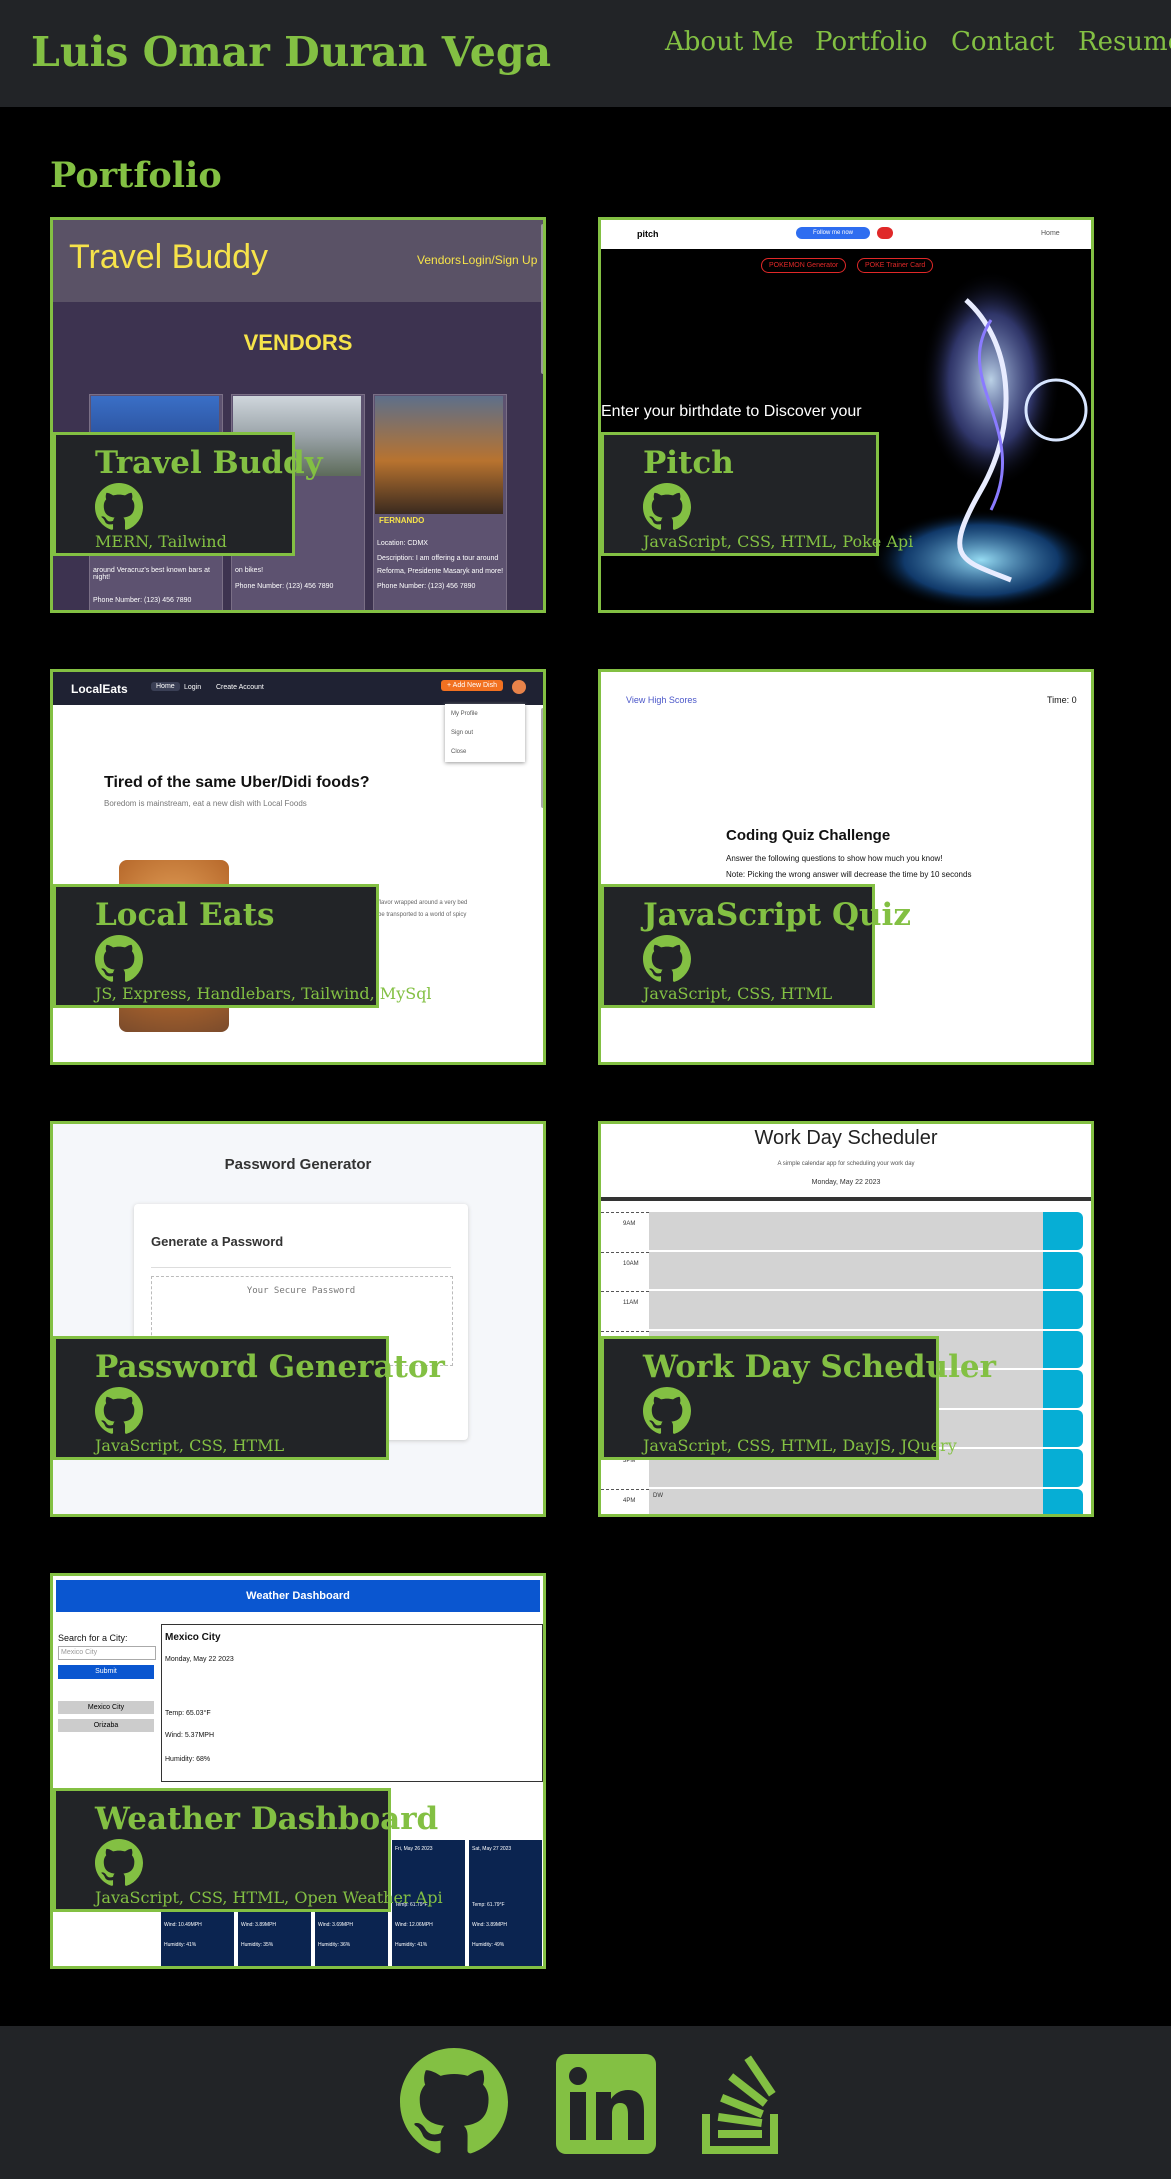 The width and height of the screenshot is (1171, 2179). Describe the element at coordinates (161, 541) in the screenshot. I see `project-tech: MERN, Tailwind` at that location.